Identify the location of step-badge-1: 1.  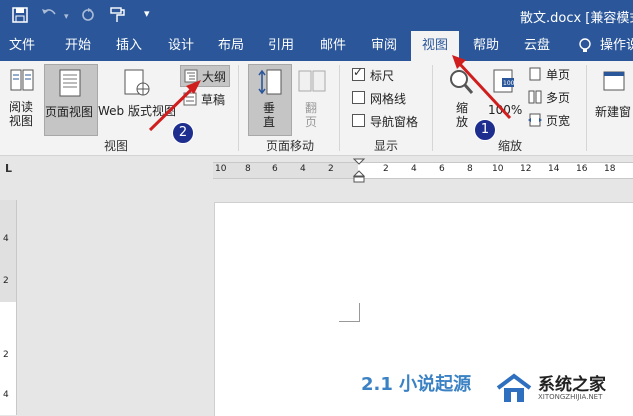
(485, 130).